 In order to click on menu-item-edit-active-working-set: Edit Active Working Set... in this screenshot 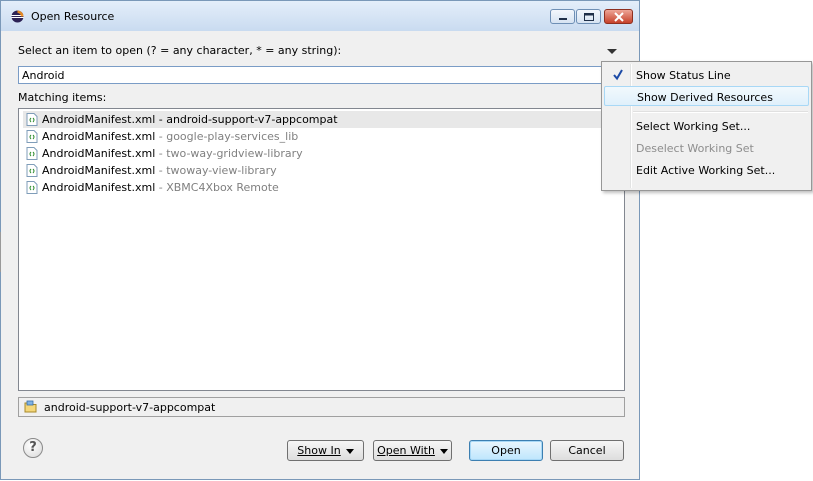, I will do `click(706, 170)`.